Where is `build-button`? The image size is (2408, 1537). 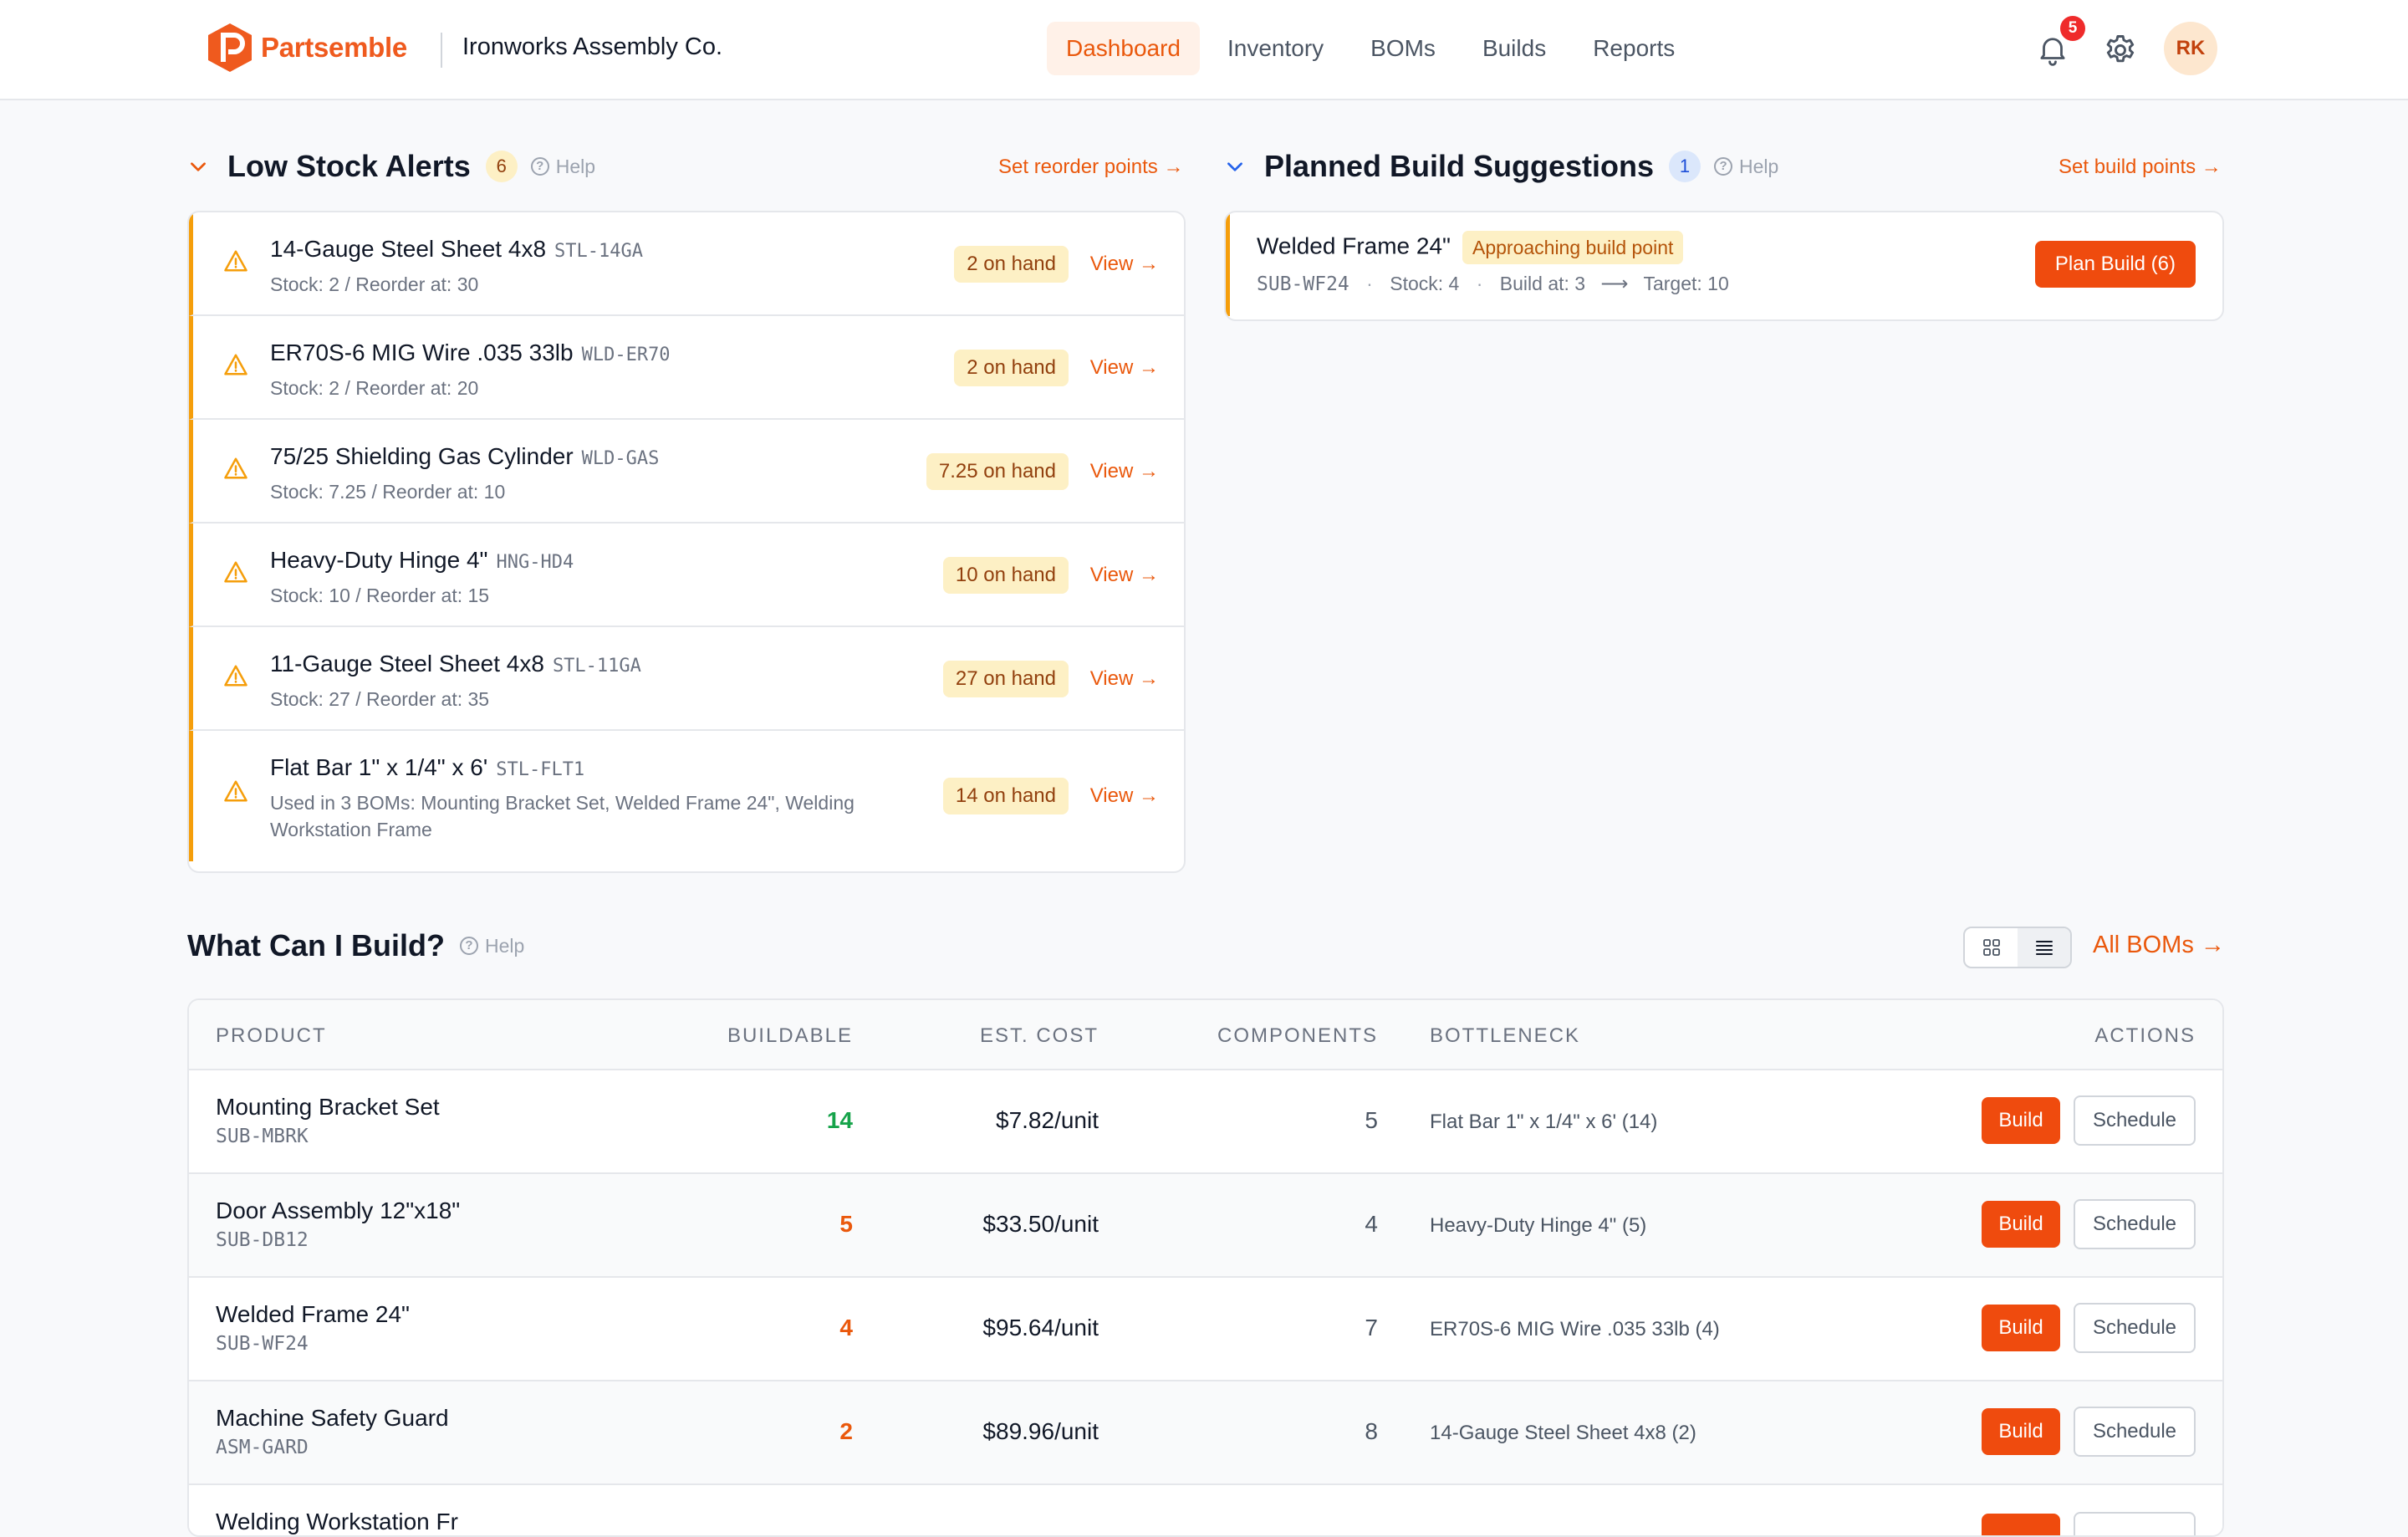 build-button is located at coordinates (2021, 1524).